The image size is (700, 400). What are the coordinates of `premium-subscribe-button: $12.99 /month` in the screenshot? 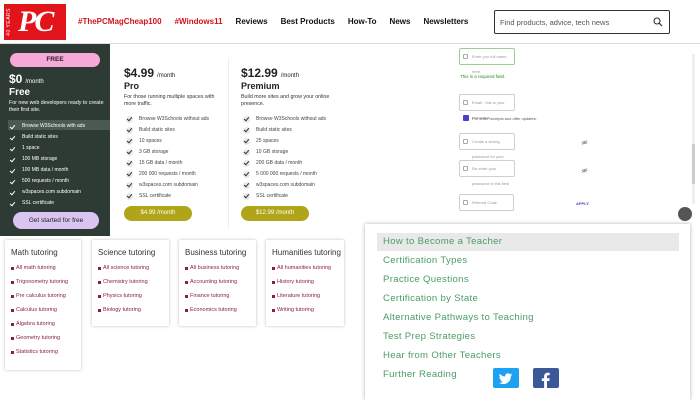 It's located at (275, 213).